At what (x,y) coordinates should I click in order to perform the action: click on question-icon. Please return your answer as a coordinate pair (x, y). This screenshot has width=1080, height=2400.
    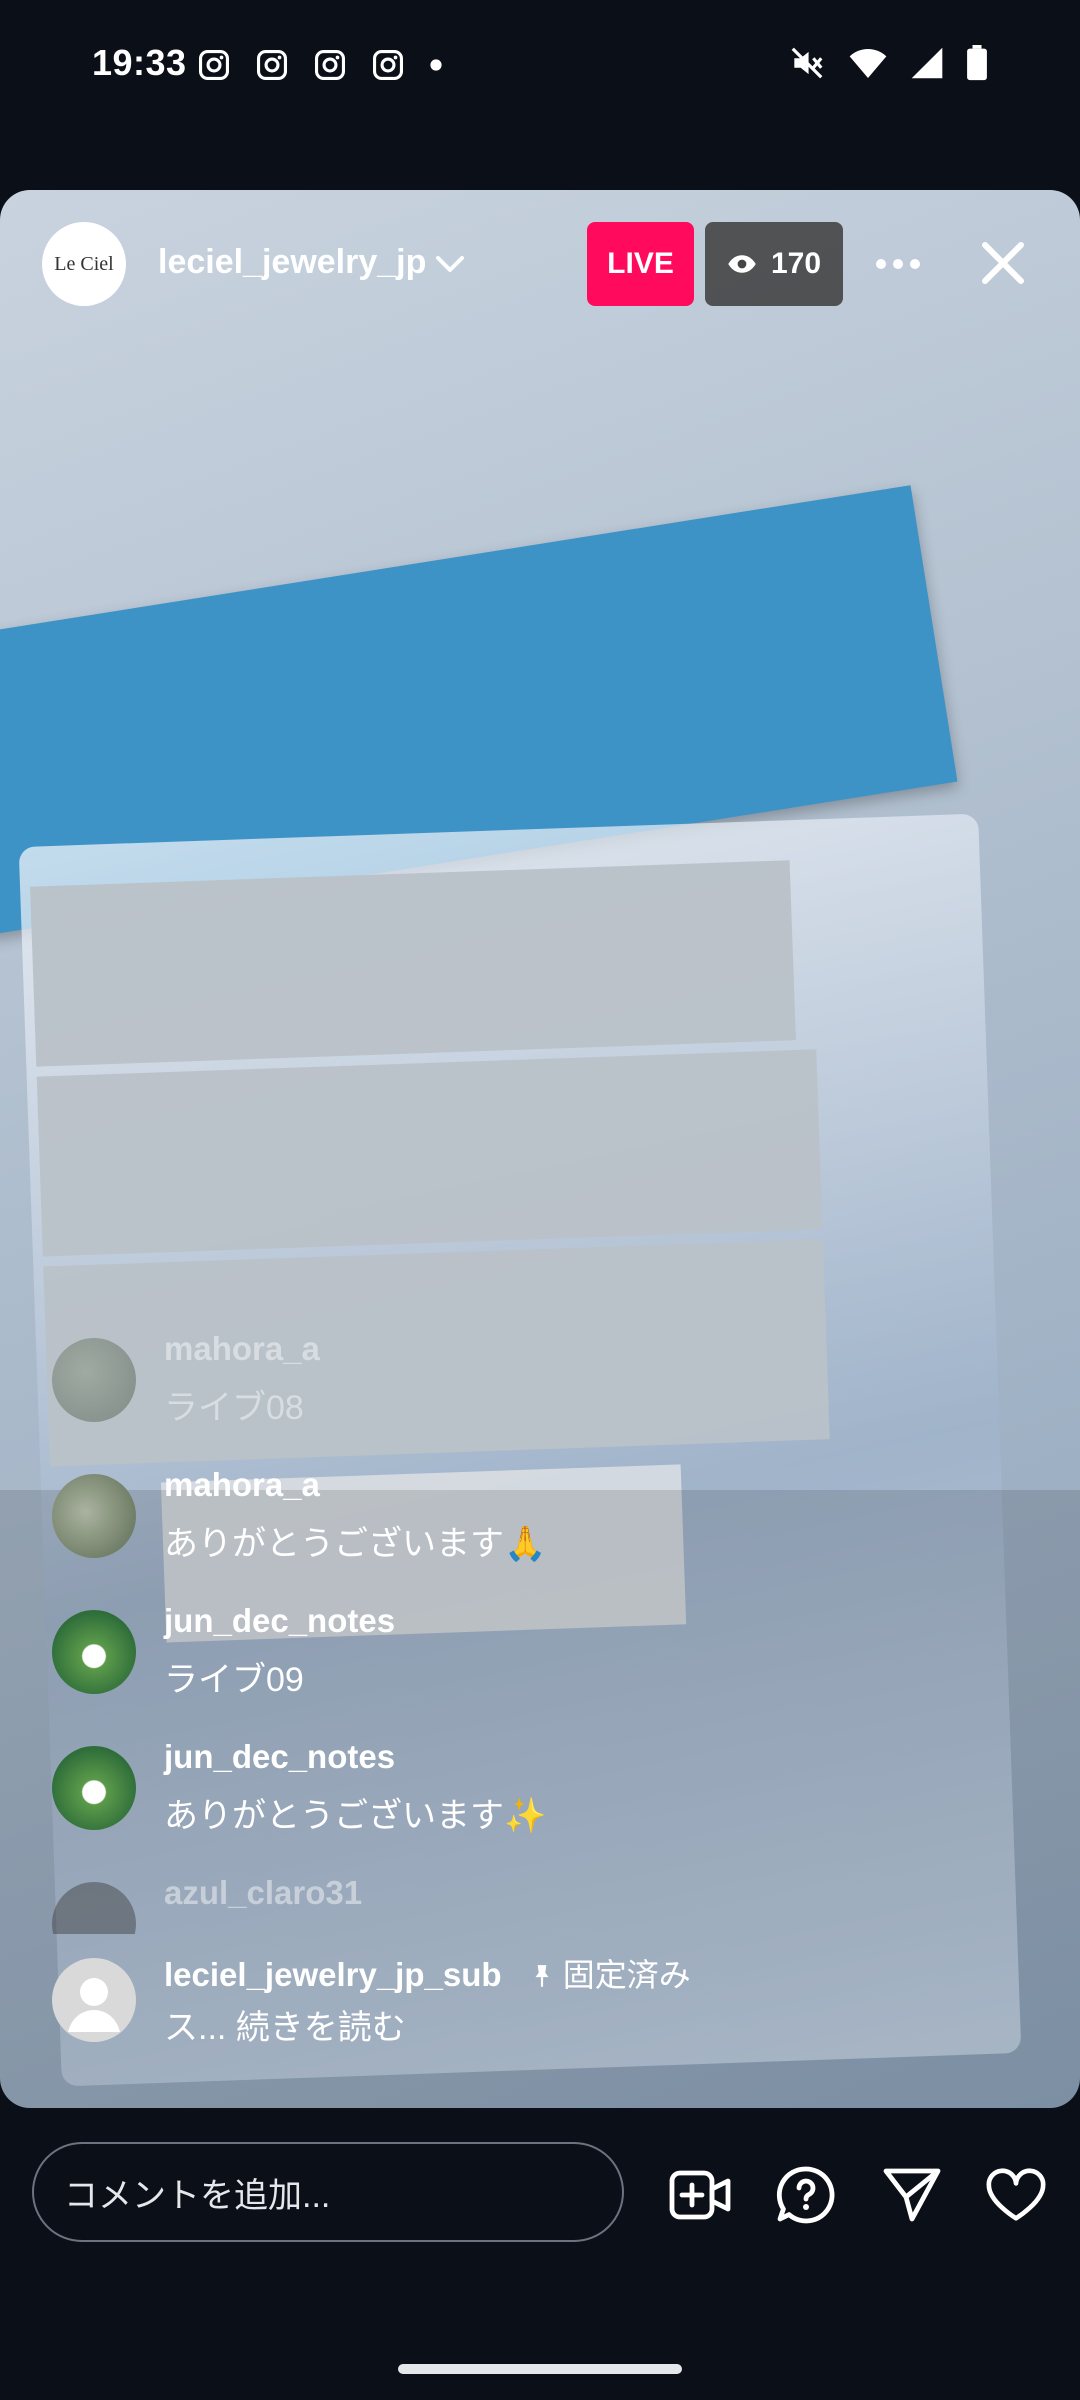
    Looking at the image, I should click on (806, 2195).